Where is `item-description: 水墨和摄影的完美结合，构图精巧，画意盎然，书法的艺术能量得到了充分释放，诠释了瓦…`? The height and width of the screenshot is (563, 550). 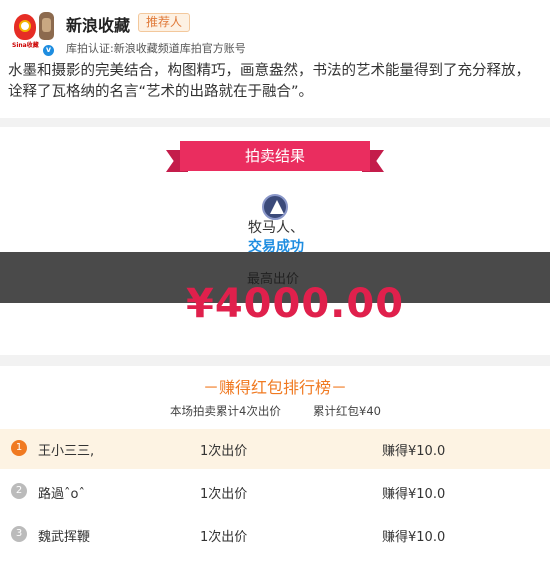
item-description: 水墨和摄影的完美结合，构图精巧，画意盎然，书法的艺术能量得到了充分释放，诠释了瓦… is located at coordinates (269, 81).